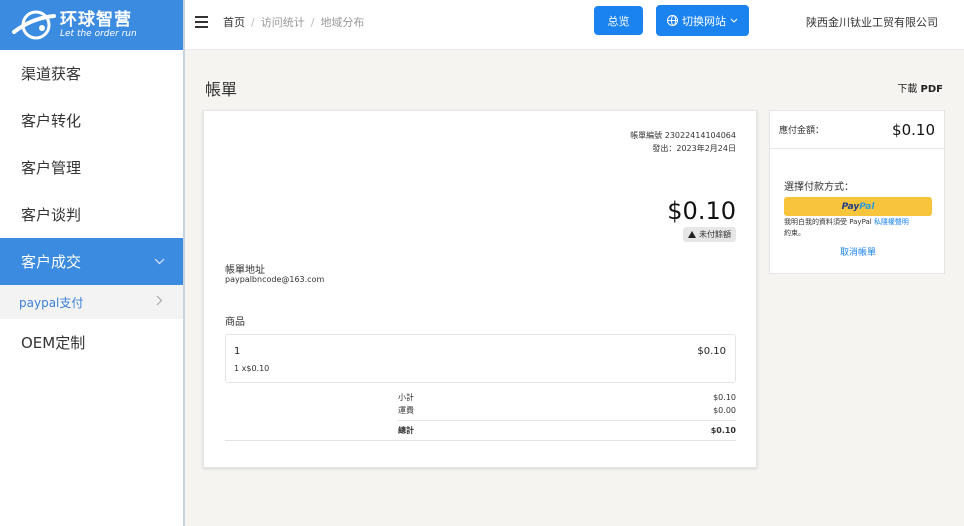 This screenshot has height=526, width=964. Describe the element at coordinates (342, 22) in the screenshot. I see `breadcrumb-region: 地域分布` at that location.